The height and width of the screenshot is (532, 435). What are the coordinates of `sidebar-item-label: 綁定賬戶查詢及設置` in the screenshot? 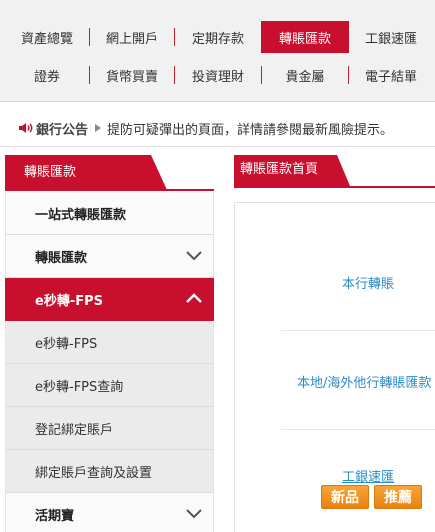 It's located at (94, 473).